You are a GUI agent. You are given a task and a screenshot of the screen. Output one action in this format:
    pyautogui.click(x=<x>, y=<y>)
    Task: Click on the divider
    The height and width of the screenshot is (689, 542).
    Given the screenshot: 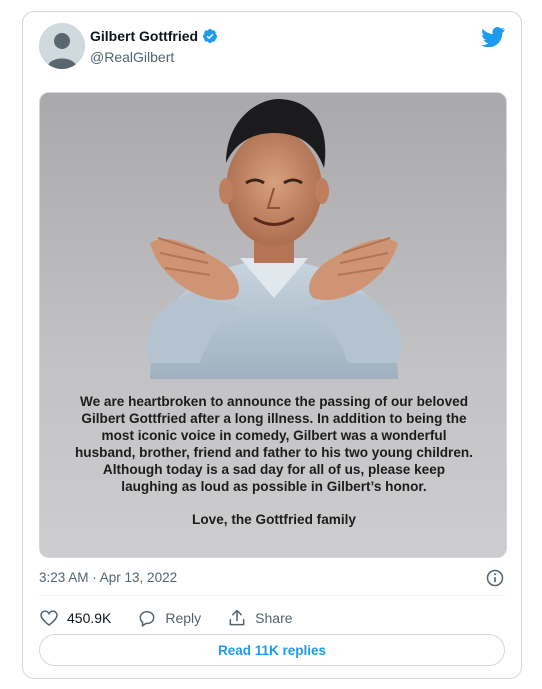 What is the action you would take?
    pyautogui.click(x=272, y=595)
    